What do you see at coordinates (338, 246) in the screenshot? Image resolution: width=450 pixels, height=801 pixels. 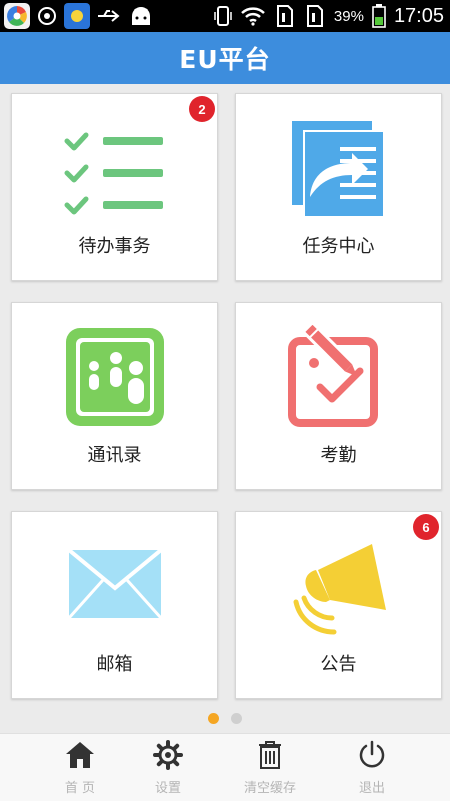 I see `tile-label: 任务中心` at bounding box center [338, 246].